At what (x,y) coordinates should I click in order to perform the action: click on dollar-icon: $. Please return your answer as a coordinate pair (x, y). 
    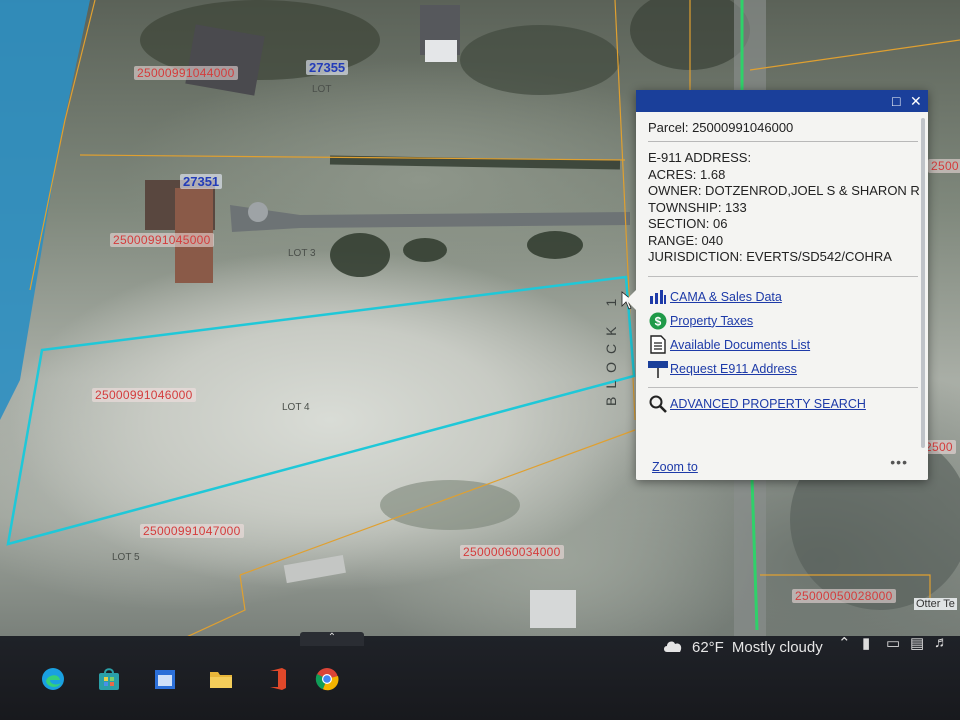
    Looking at the image, I should click on (658, 321).